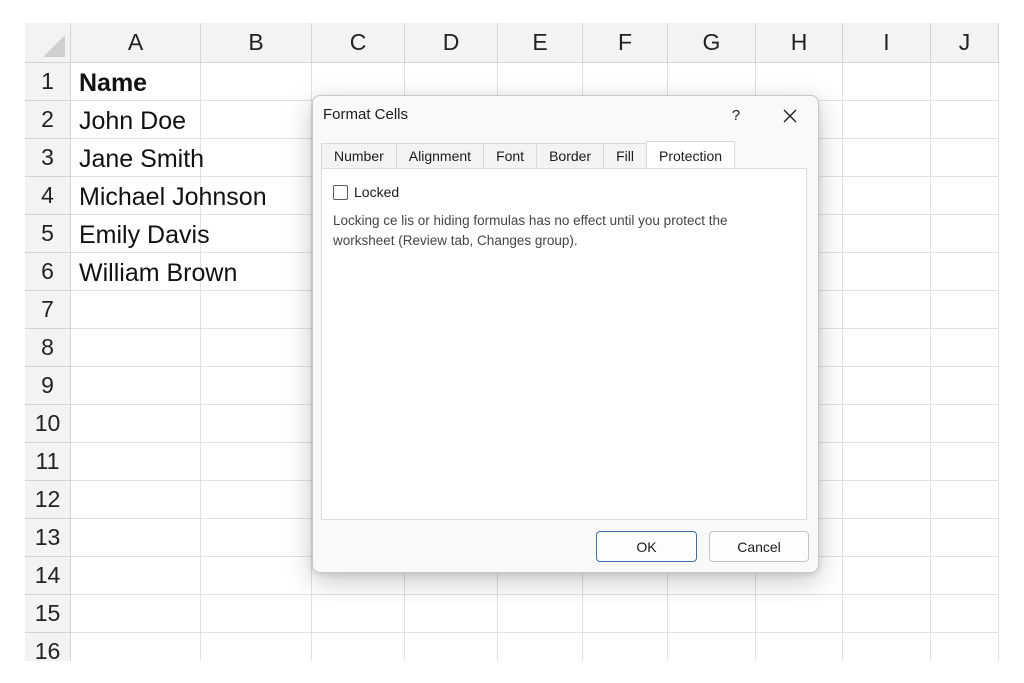  I want to click on row-header-1: 1, so click(48, 82).